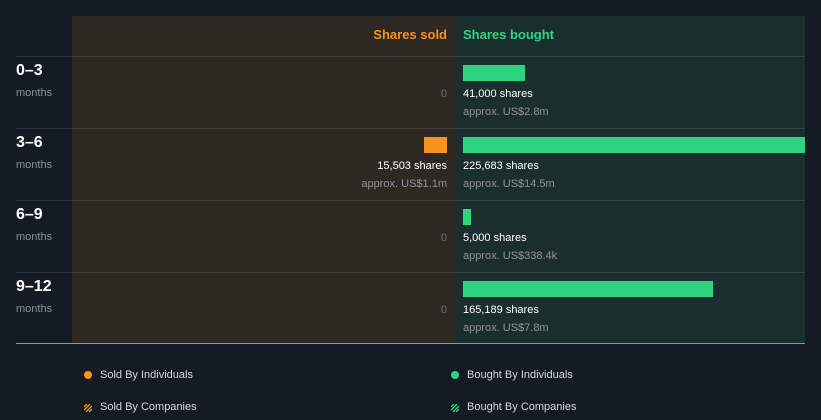 This screenshot has width=821, height=420. I want to click on green-dot-icon, so click(455, 375).